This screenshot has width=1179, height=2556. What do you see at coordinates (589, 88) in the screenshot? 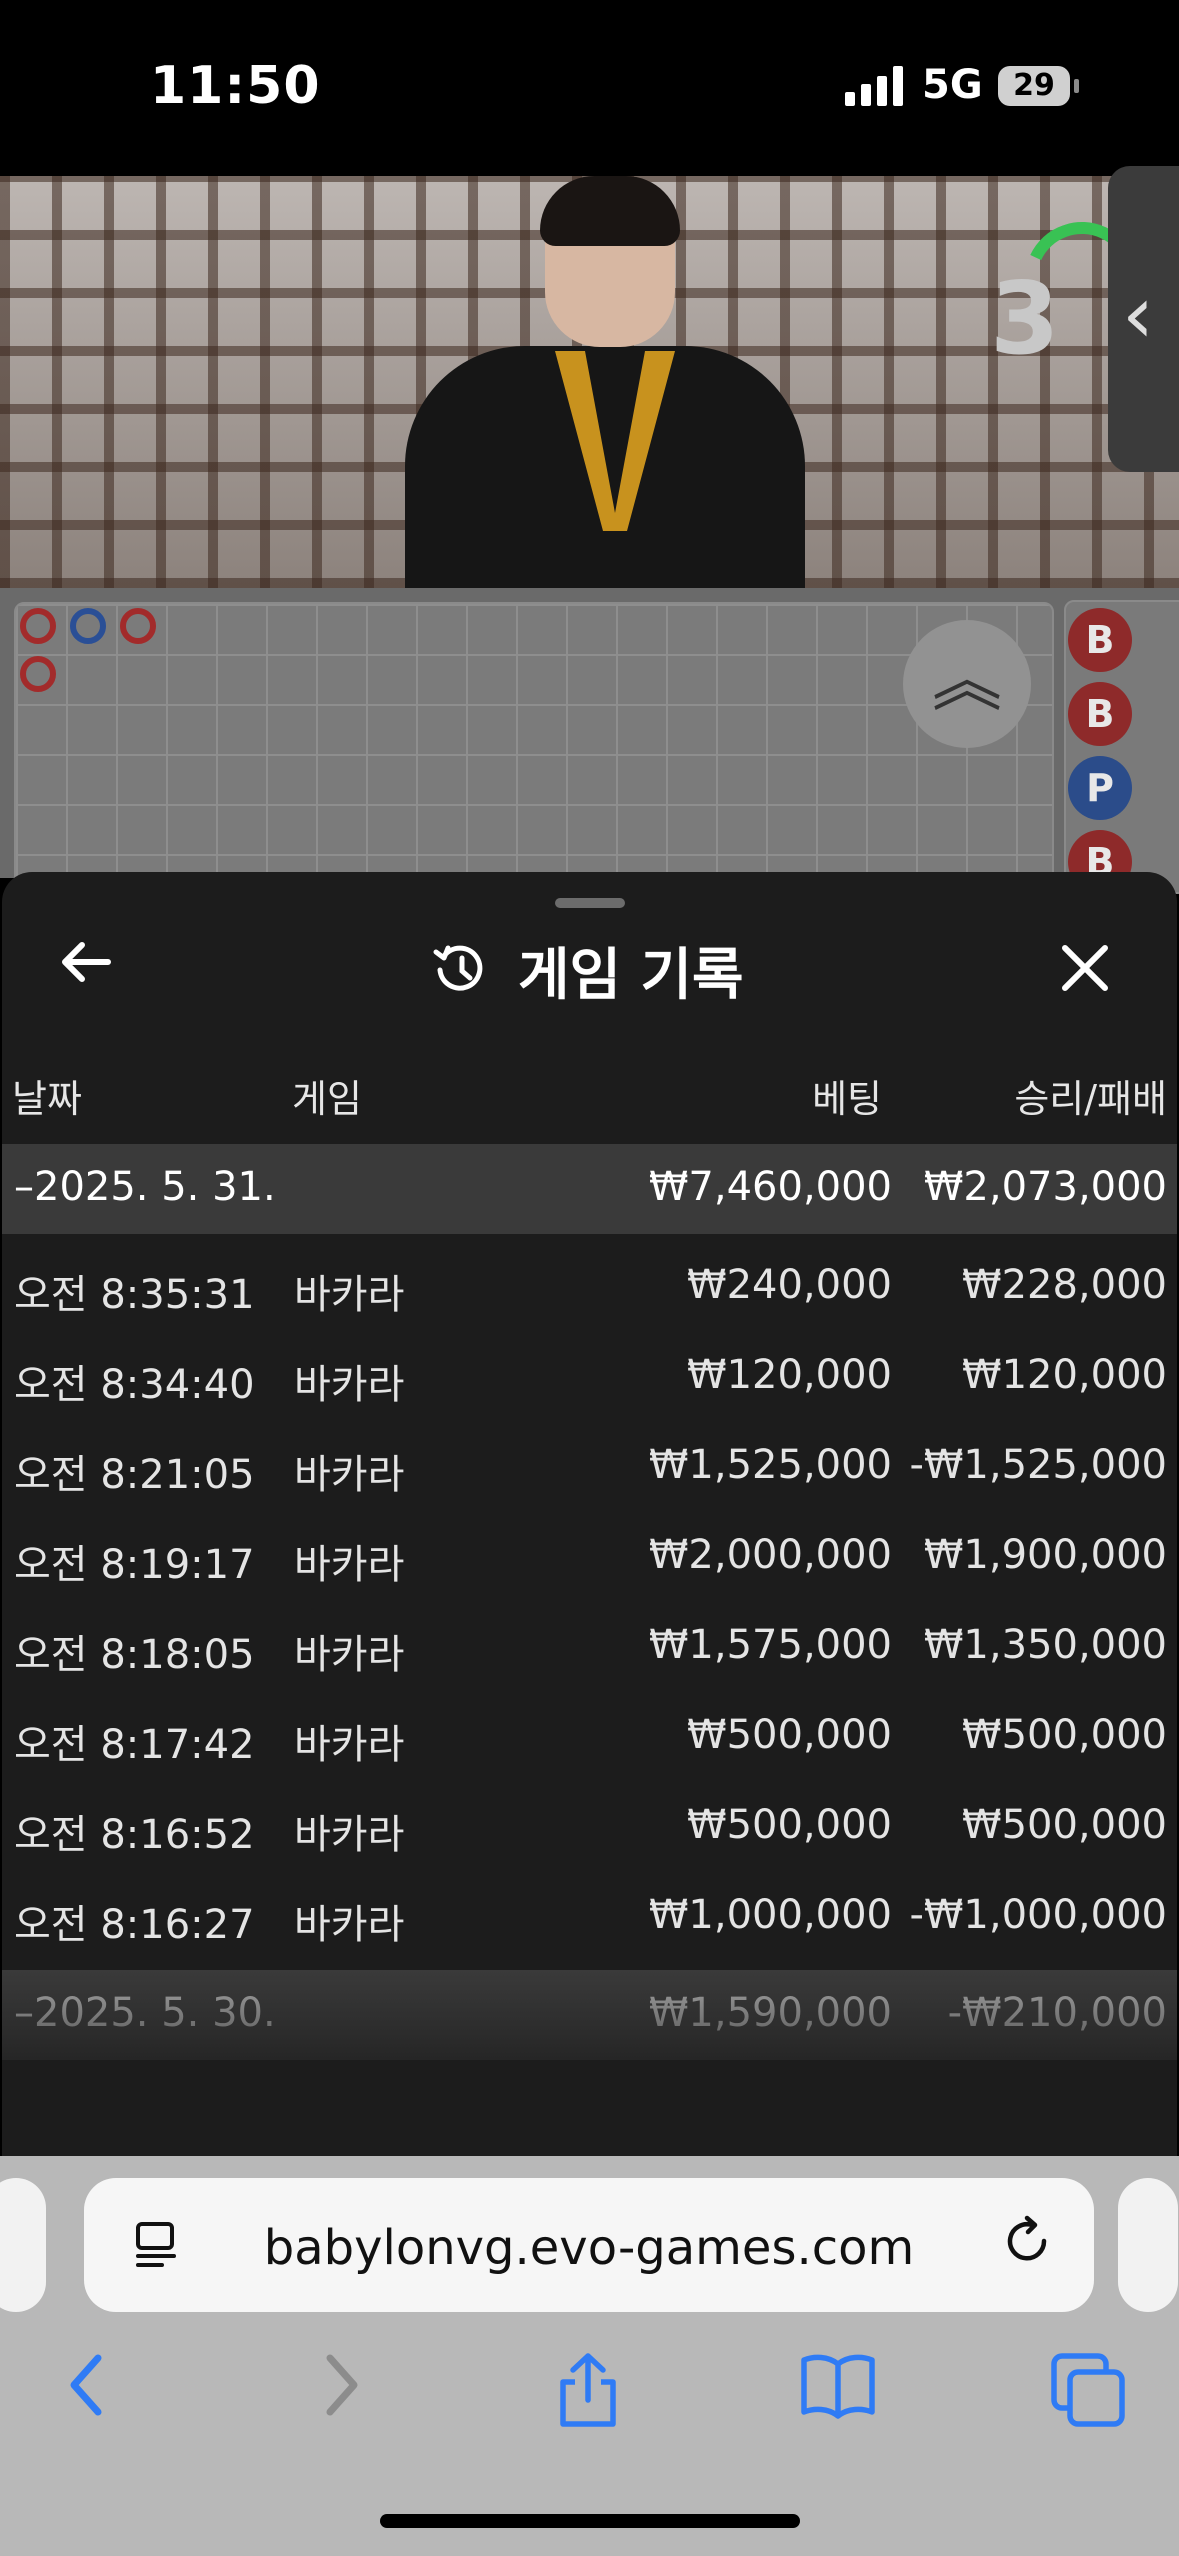
I see `status-bar: 11:50 5G 29` at bounding box center [589, 88].